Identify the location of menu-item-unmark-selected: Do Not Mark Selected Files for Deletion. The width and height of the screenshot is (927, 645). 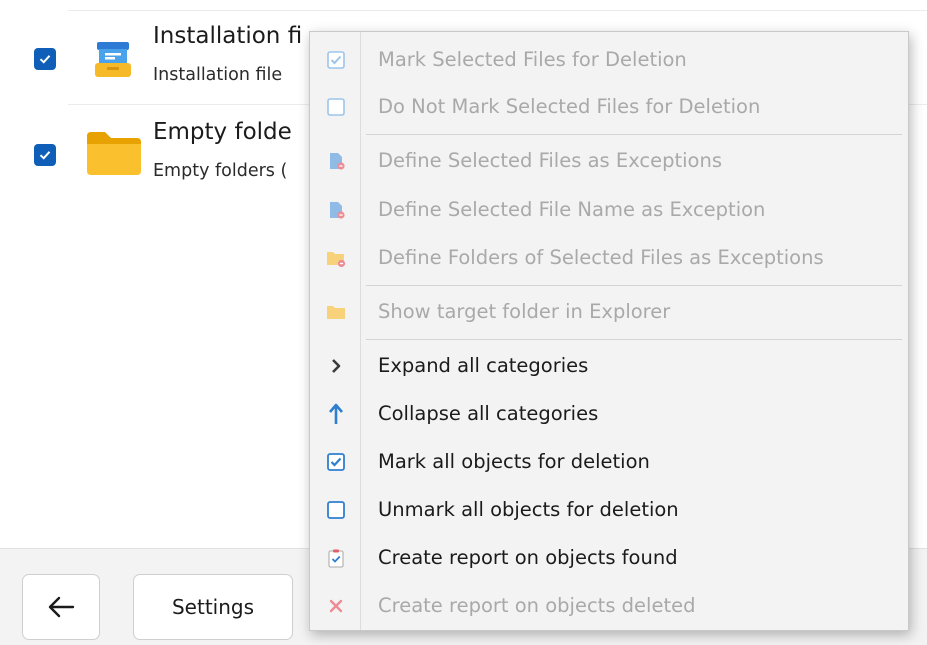
(609, 107).